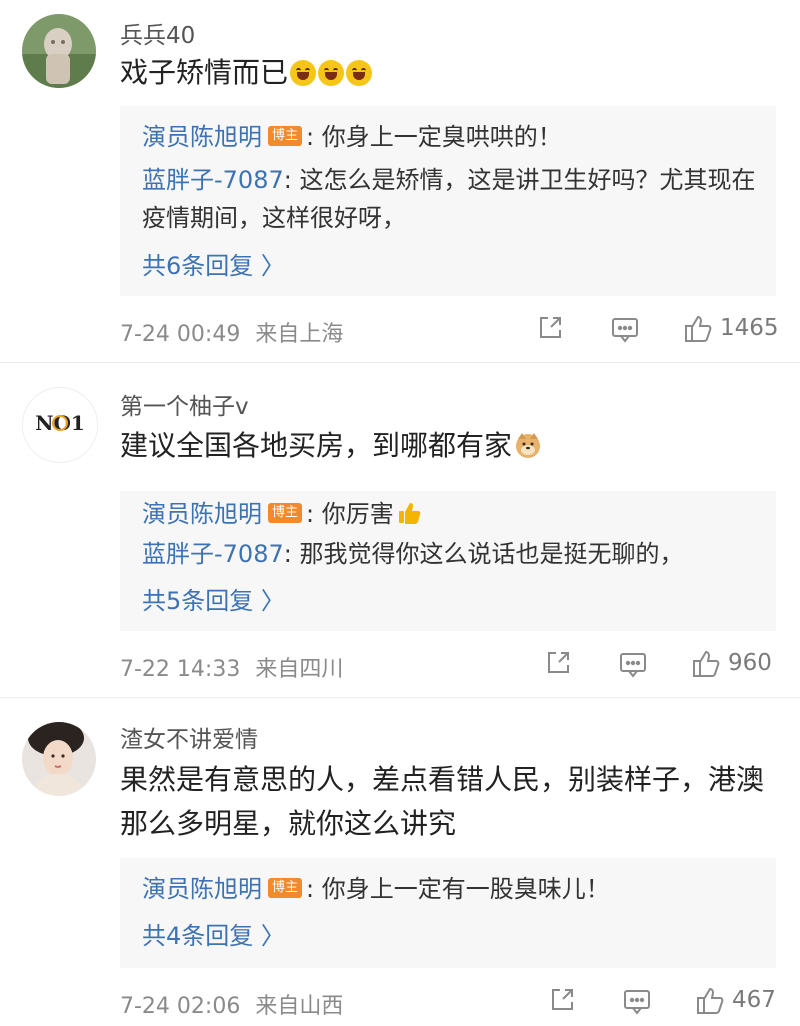 The width and height of the screenshot is (800, 1026). I want to click on like-button: 1465, so click(730, 328).